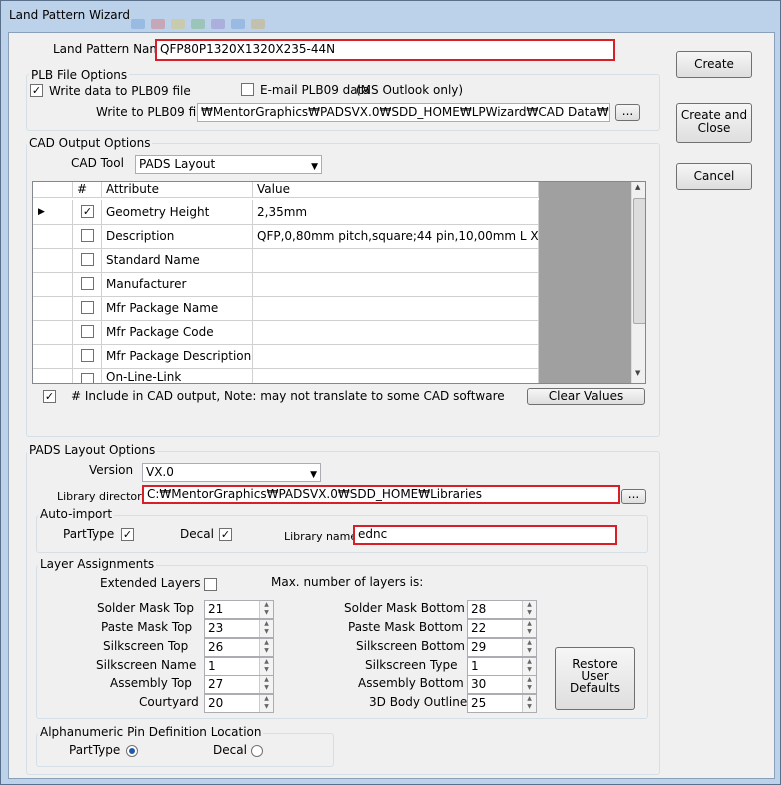 This screenshot has height=785, width=781. I want to click on auto-import-parttype-checkbox: ✓, so click(127, 534).